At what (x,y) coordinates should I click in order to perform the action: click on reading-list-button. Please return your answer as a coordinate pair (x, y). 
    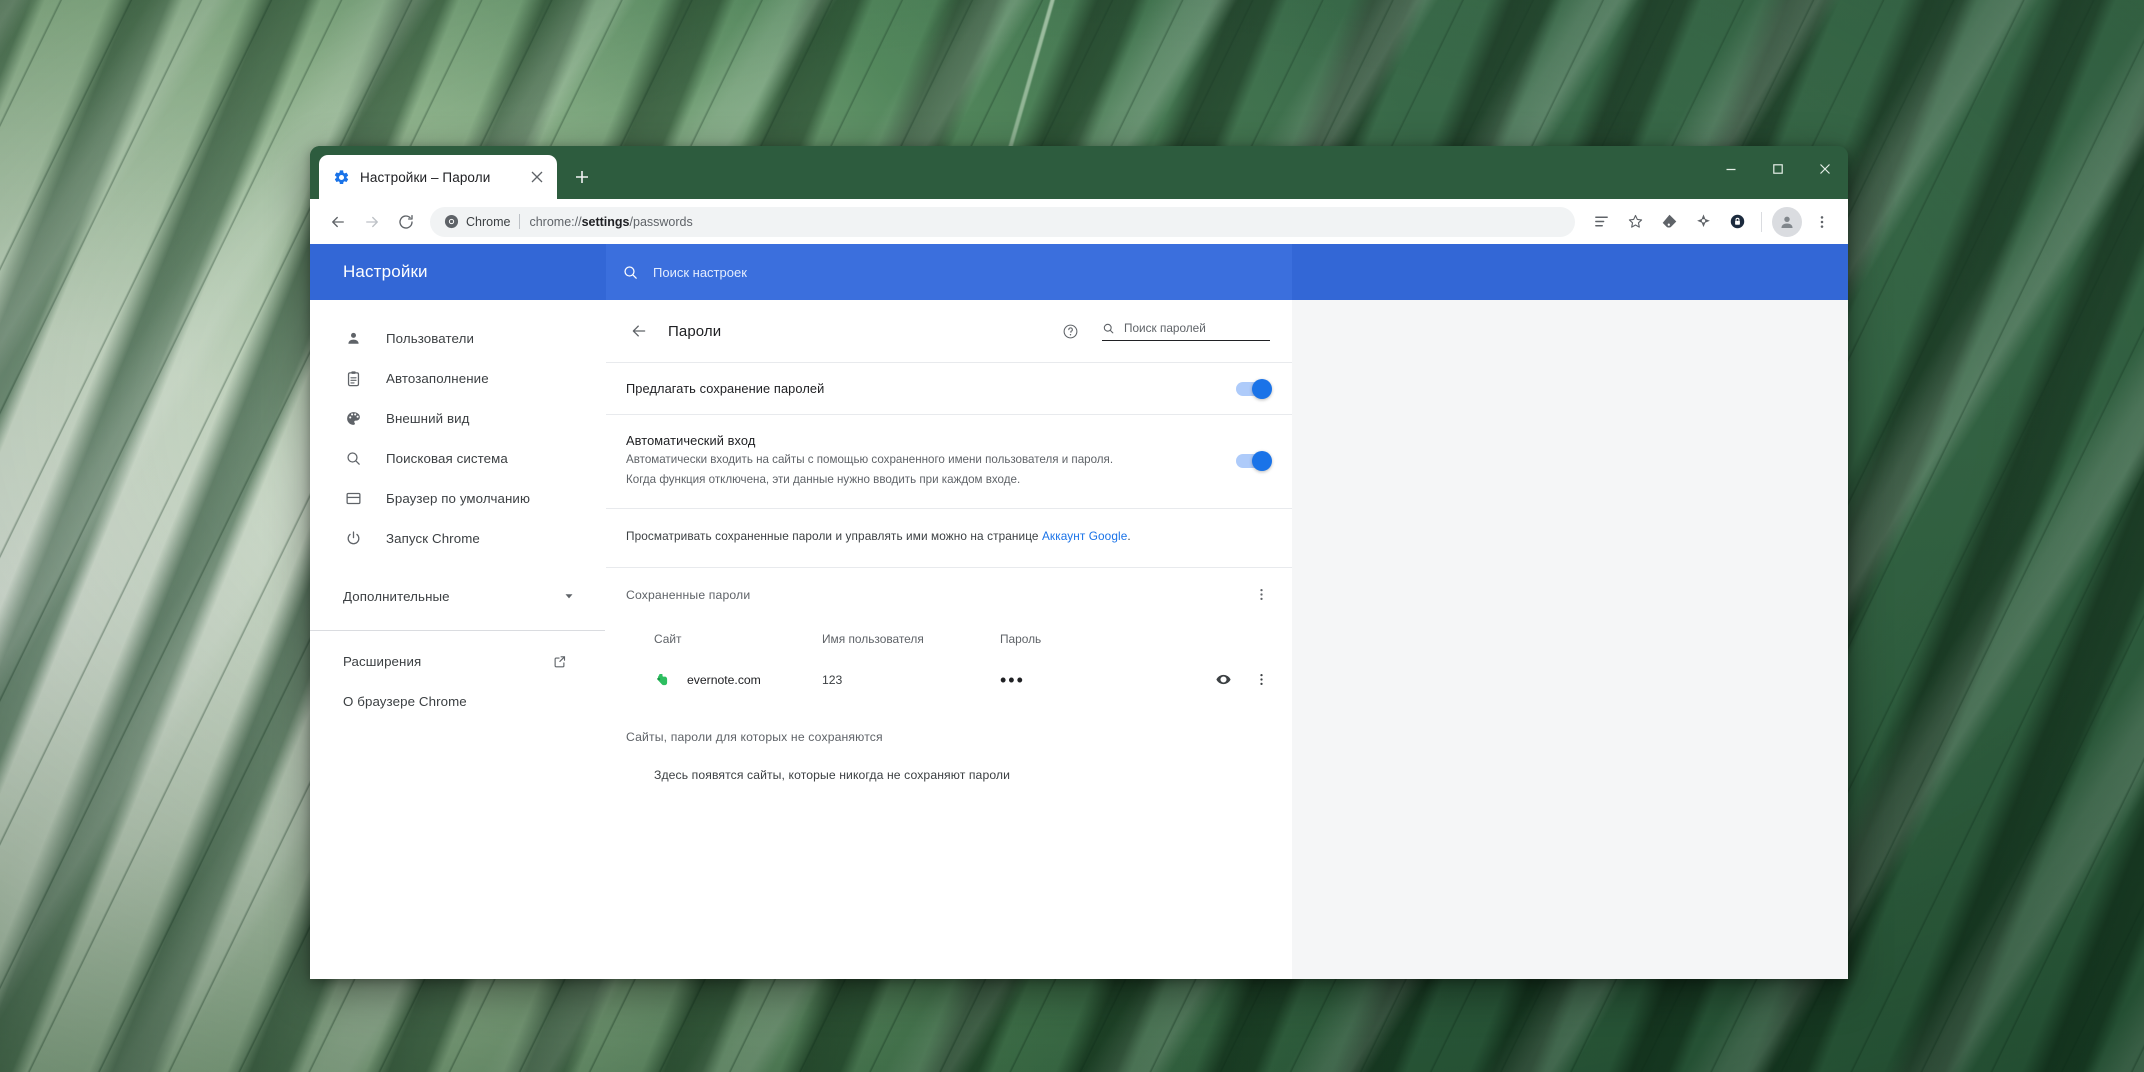
    Looking at the image, I should click on (1601, 222).